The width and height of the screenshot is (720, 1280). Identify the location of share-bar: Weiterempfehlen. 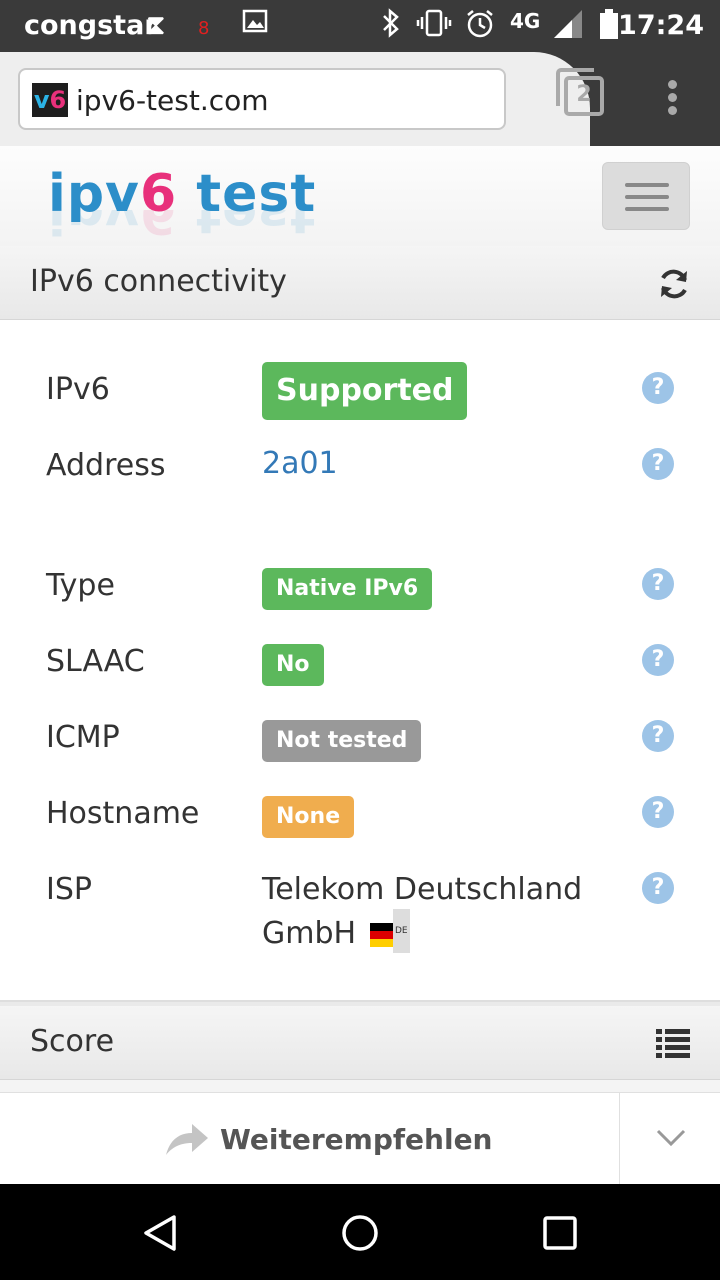
(360, 1138).